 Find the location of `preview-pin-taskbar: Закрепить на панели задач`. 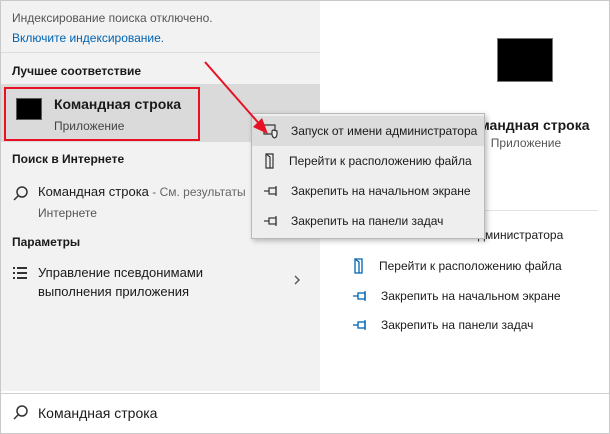

preview-pin-taskbar: Закрепить на панели задач is located at coordinates (442, 325).